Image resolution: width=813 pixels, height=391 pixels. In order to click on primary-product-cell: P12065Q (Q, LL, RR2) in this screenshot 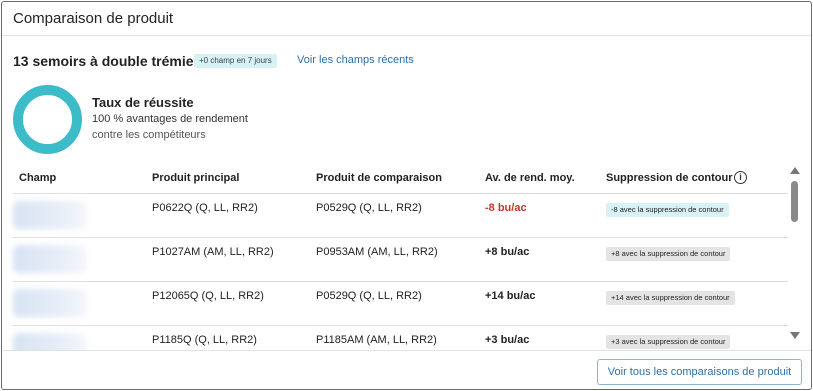, I will do `click(208, 296)`.